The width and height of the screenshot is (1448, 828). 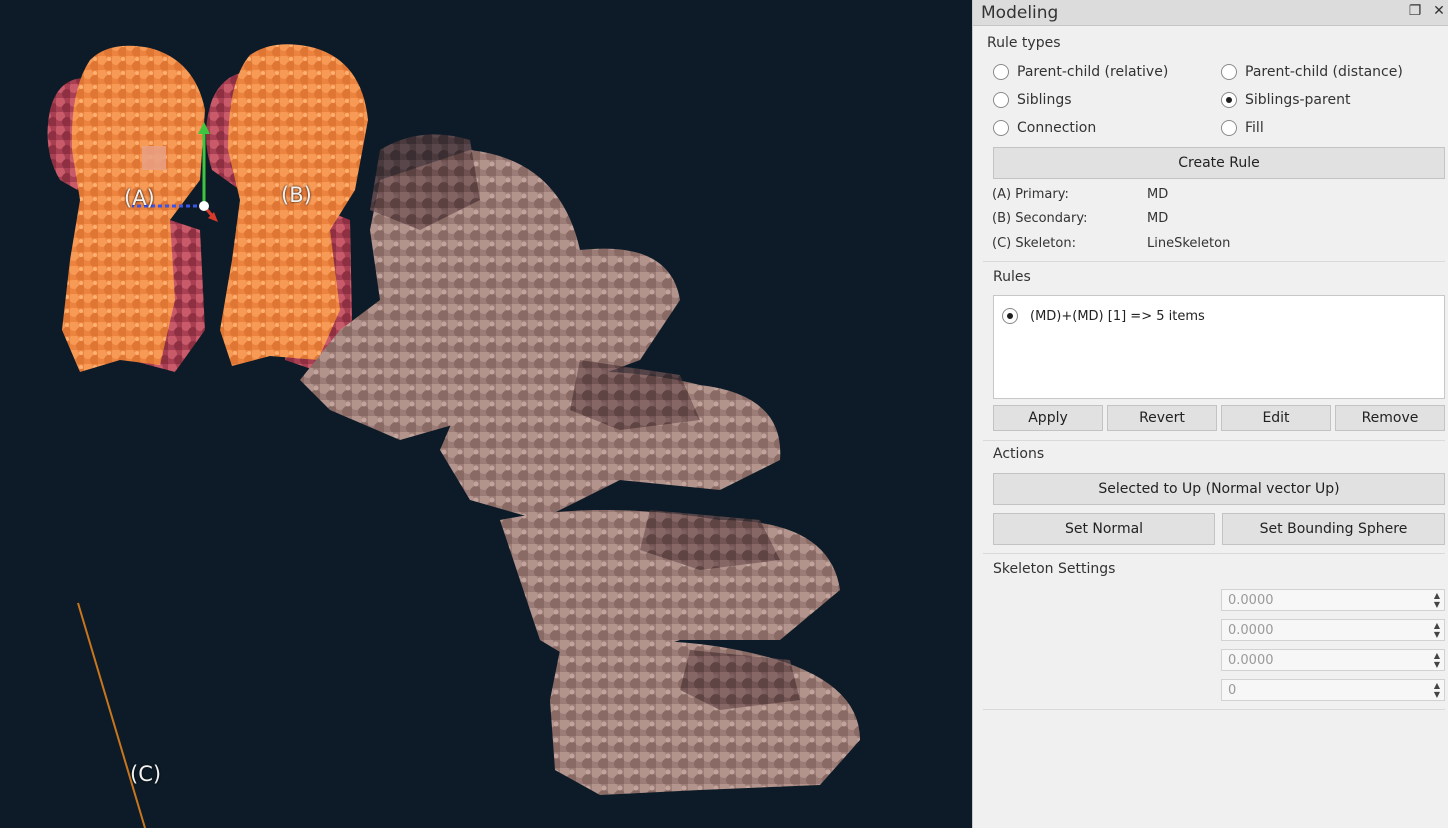 I want to click on radio-parent-child-relative: Parent-child (relative), so click(x=1080, y=72).